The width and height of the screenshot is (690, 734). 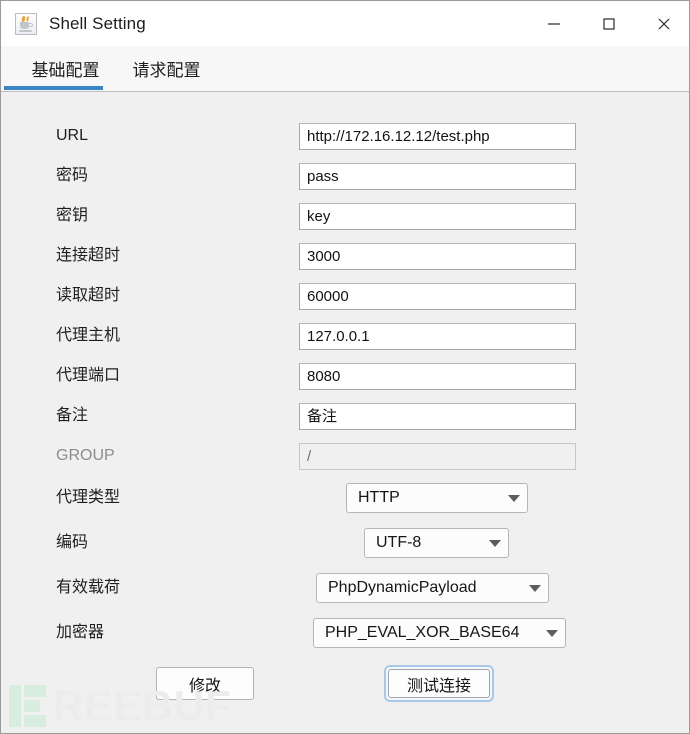 I want to click on input-proxy-port: 8080, so click(x=437, y=376).